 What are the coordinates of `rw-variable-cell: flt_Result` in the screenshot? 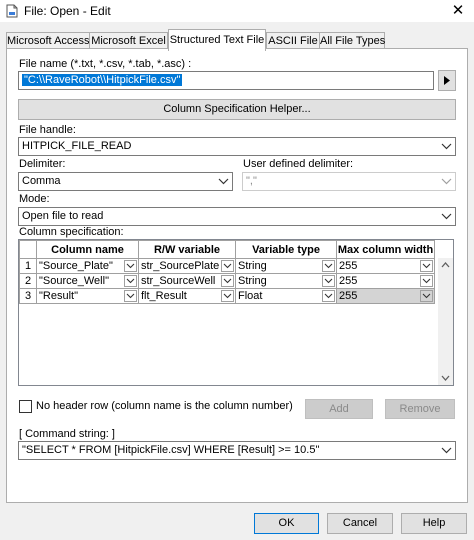 It's located at (187, 296).